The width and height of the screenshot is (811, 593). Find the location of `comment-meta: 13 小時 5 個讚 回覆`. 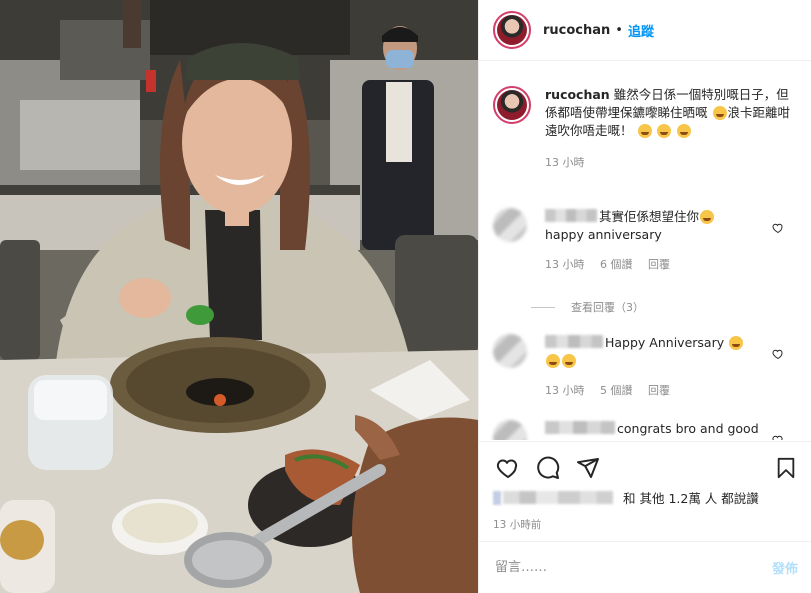

comment-meta: 13 小時 5 個讚 回覆 is located at coordinates (655, 390).